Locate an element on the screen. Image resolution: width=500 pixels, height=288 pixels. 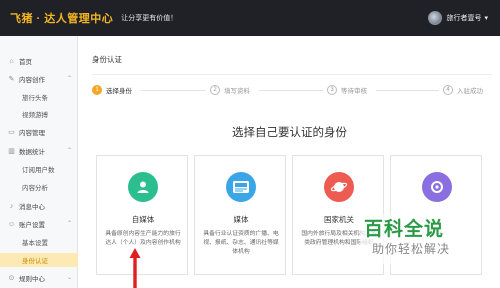
rules-icon: ⊙ is located at coordinates (11, 278).